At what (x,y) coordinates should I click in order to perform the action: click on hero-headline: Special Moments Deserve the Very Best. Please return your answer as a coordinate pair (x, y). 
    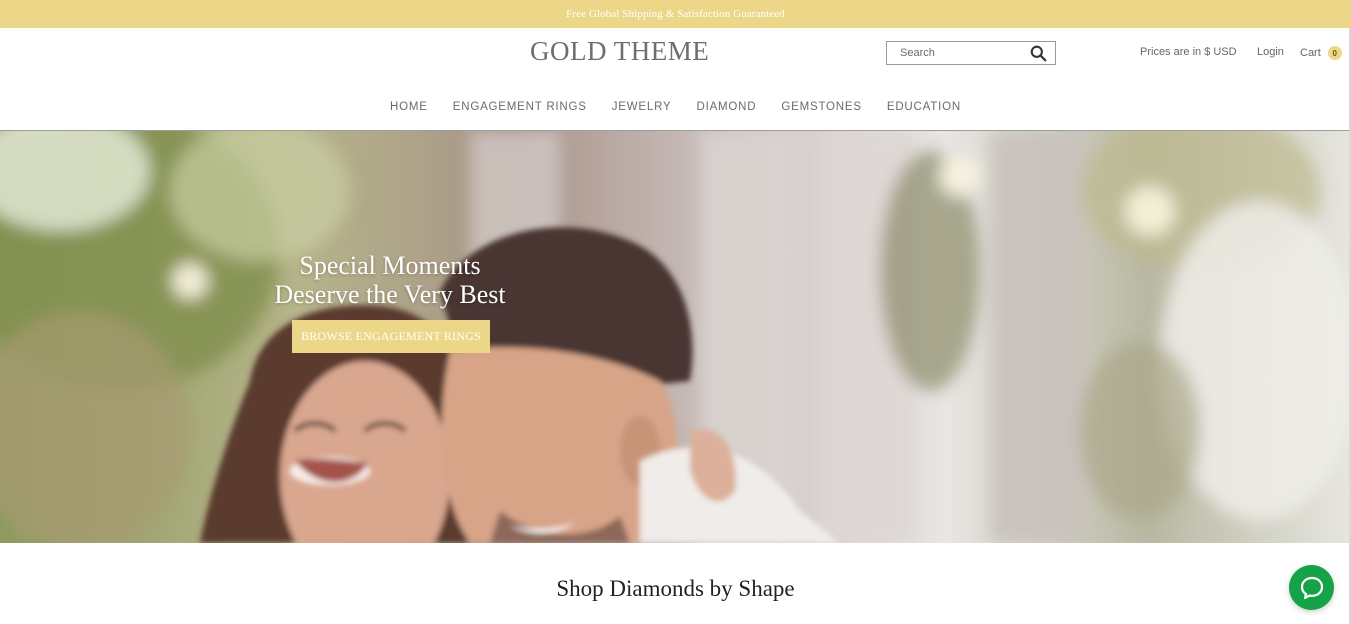
    Looking at the image, I should click on (390, 280).